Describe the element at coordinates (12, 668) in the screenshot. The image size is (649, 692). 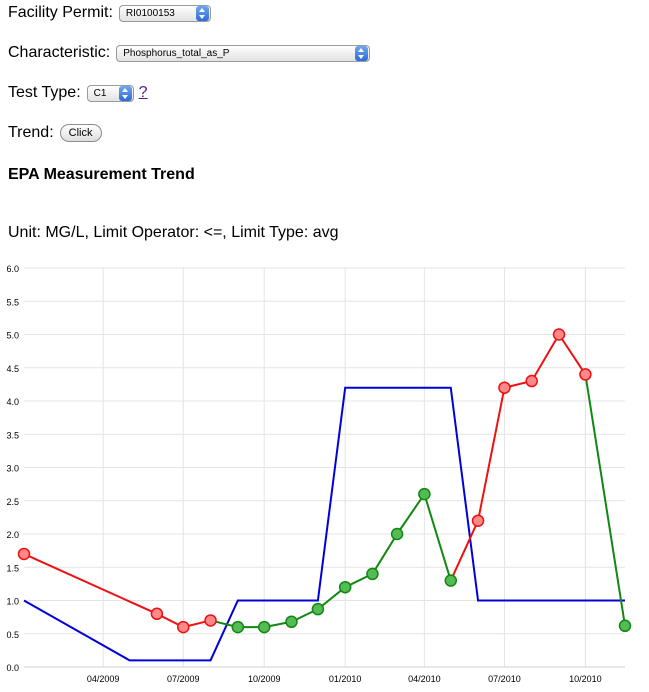
I see `y-tick-label: 0.0` at that location.